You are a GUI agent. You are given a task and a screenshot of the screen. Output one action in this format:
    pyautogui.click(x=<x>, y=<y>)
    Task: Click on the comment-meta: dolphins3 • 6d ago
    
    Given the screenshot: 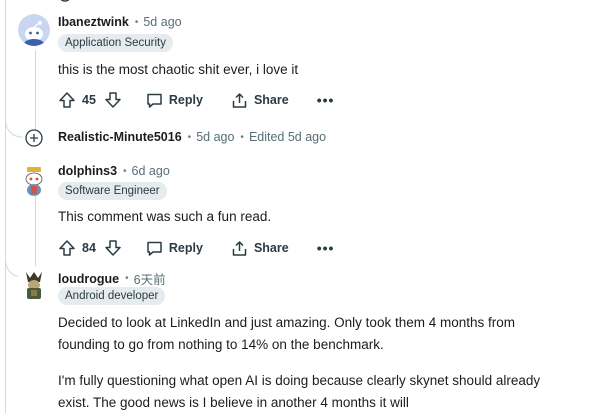 What is the action you would take?
    pyautogui.click(x=114, y=171)
    